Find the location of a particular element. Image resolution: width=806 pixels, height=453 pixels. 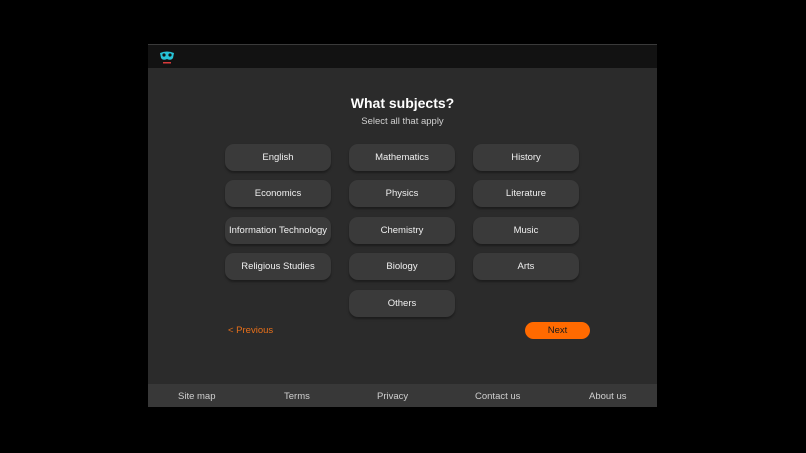

subject-chip-chemistry: Chemistry is located at coordinates (402, 230).